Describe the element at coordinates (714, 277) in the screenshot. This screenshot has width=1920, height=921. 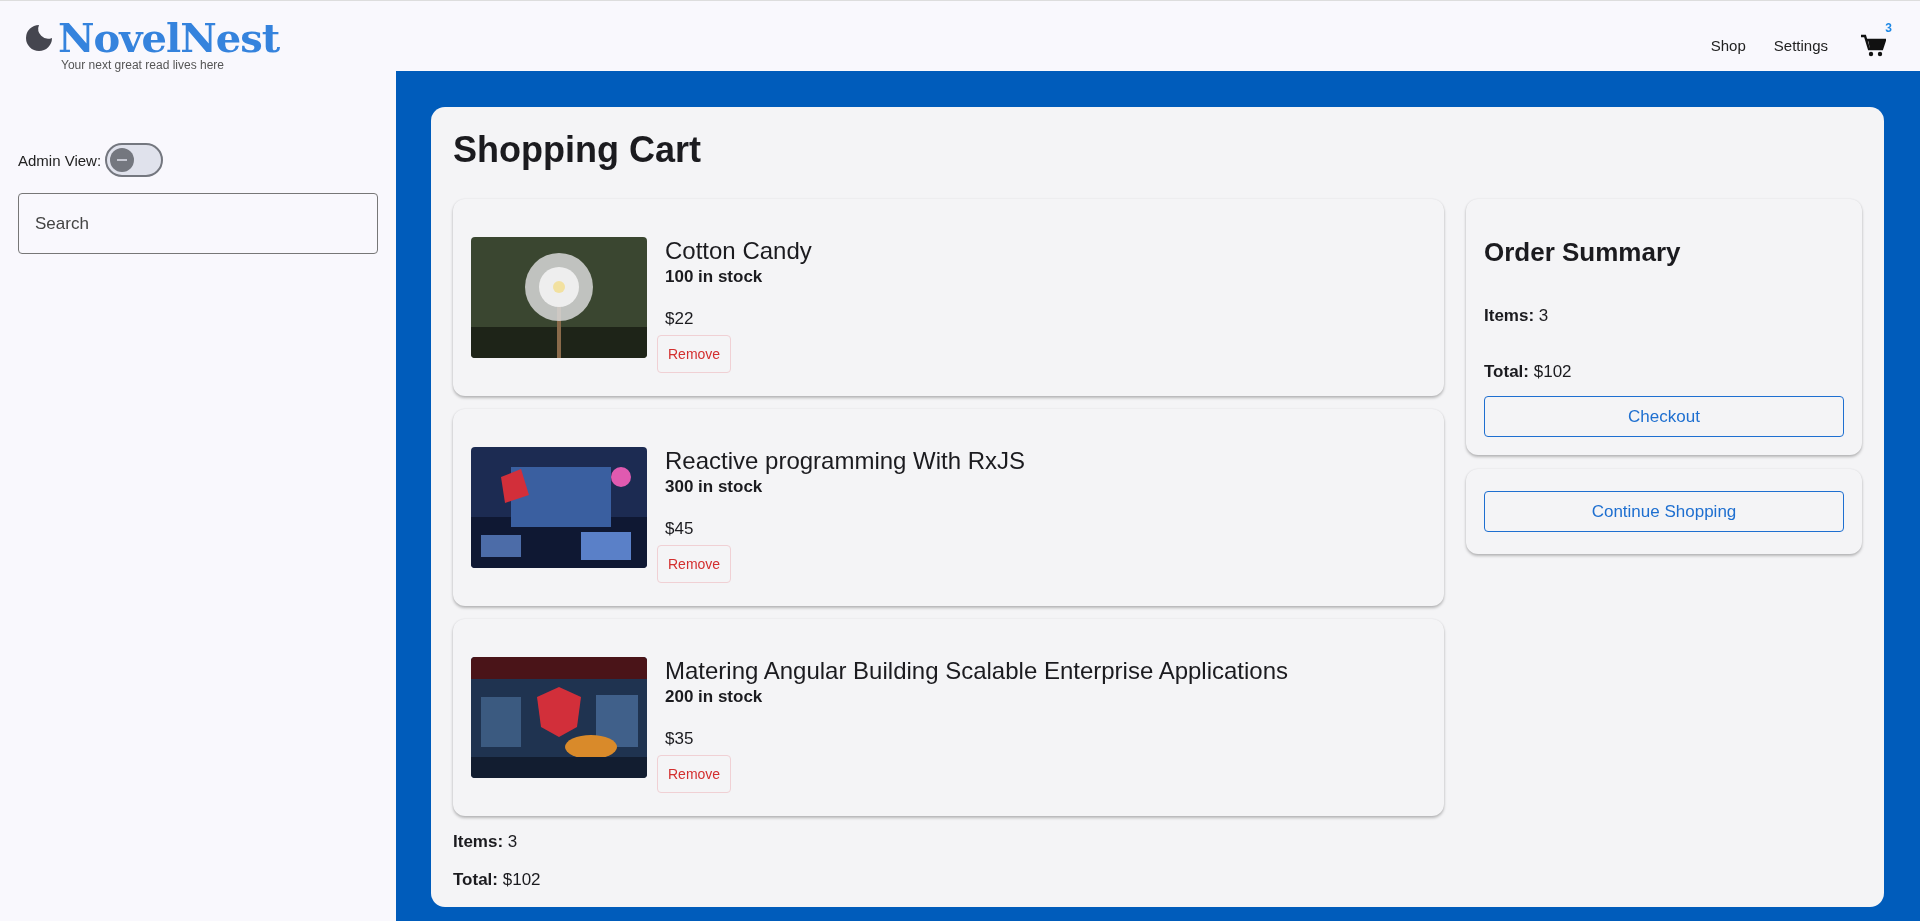
I see `stock-count: 100 in stock` at that location.